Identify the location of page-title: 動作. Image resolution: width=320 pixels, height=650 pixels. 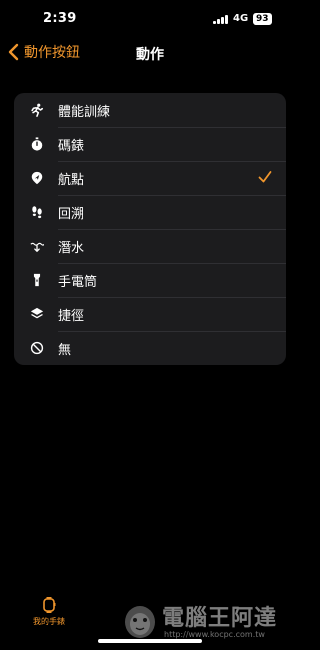
(150, 55).